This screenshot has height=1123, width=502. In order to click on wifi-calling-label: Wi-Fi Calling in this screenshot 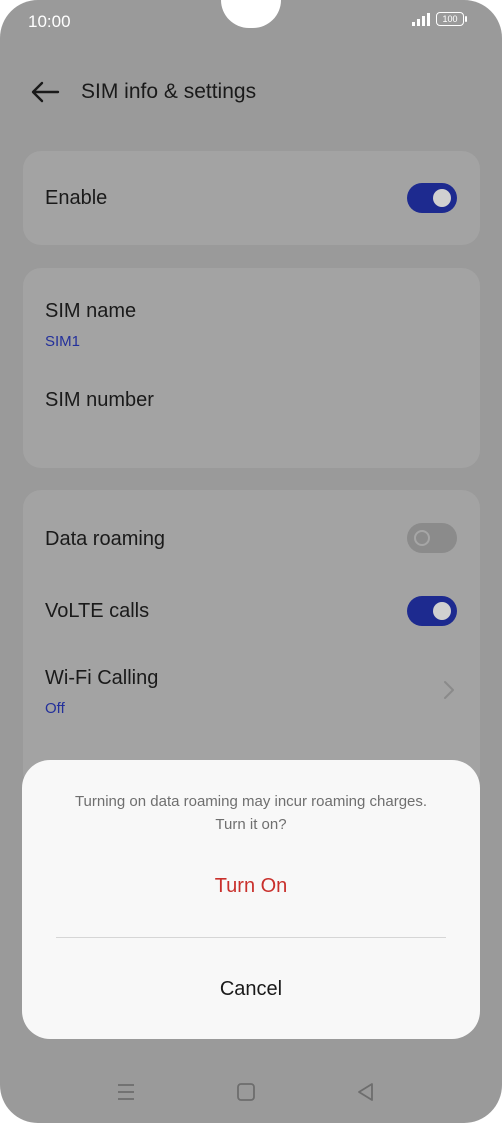, I will do `click(102, 678)`.